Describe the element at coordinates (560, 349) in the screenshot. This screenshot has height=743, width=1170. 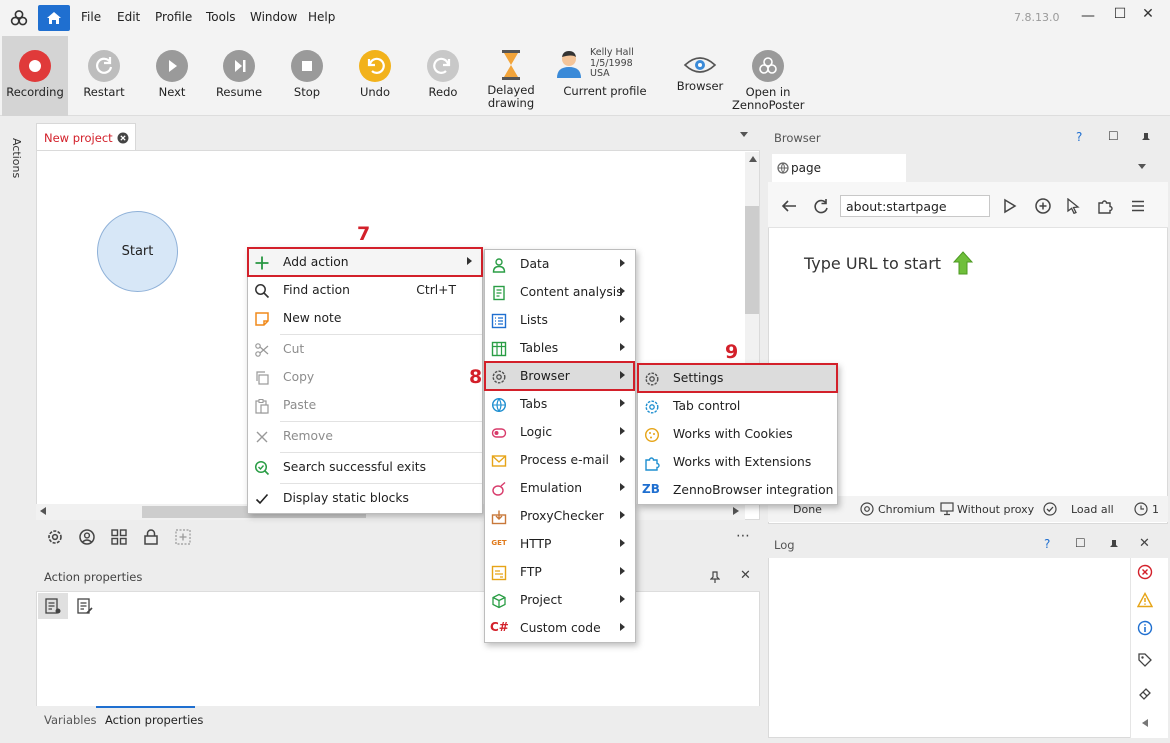
I see `submenu-tables: Tables` at that location.